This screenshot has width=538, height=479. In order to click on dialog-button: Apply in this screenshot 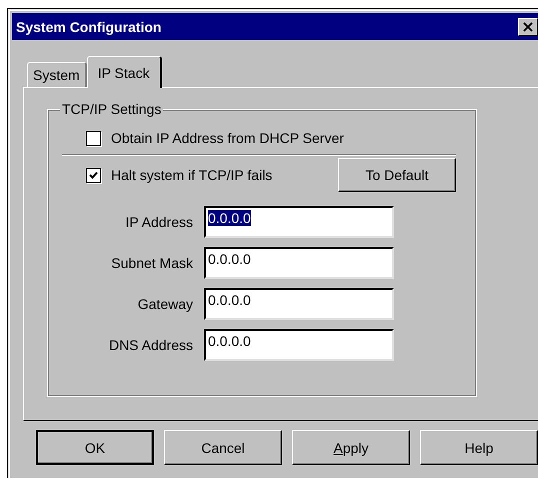, I will do `click(351, 447)`.